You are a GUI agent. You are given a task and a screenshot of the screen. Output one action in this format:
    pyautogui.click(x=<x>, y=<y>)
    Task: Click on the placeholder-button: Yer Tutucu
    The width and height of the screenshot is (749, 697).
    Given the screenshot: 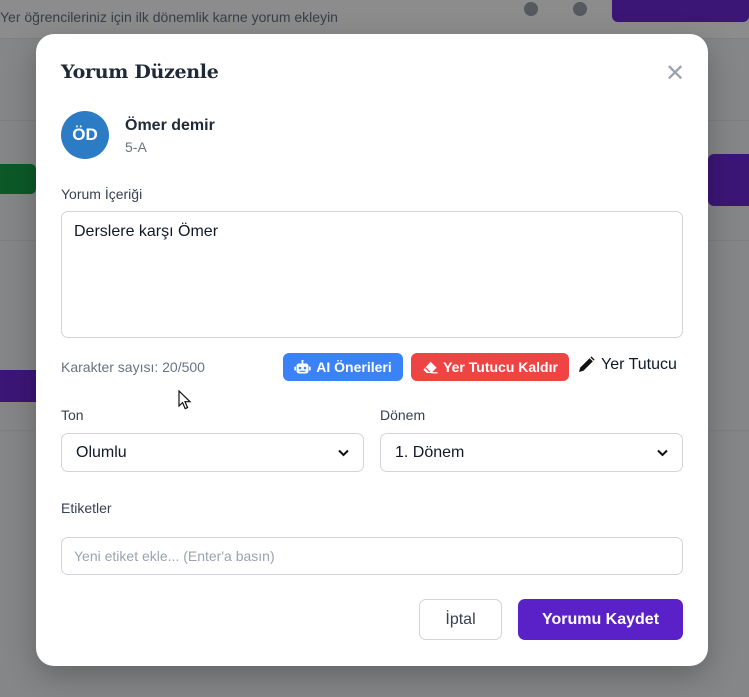 What is the action you would take?
    pyautogui.click(x=627, y=365)
    